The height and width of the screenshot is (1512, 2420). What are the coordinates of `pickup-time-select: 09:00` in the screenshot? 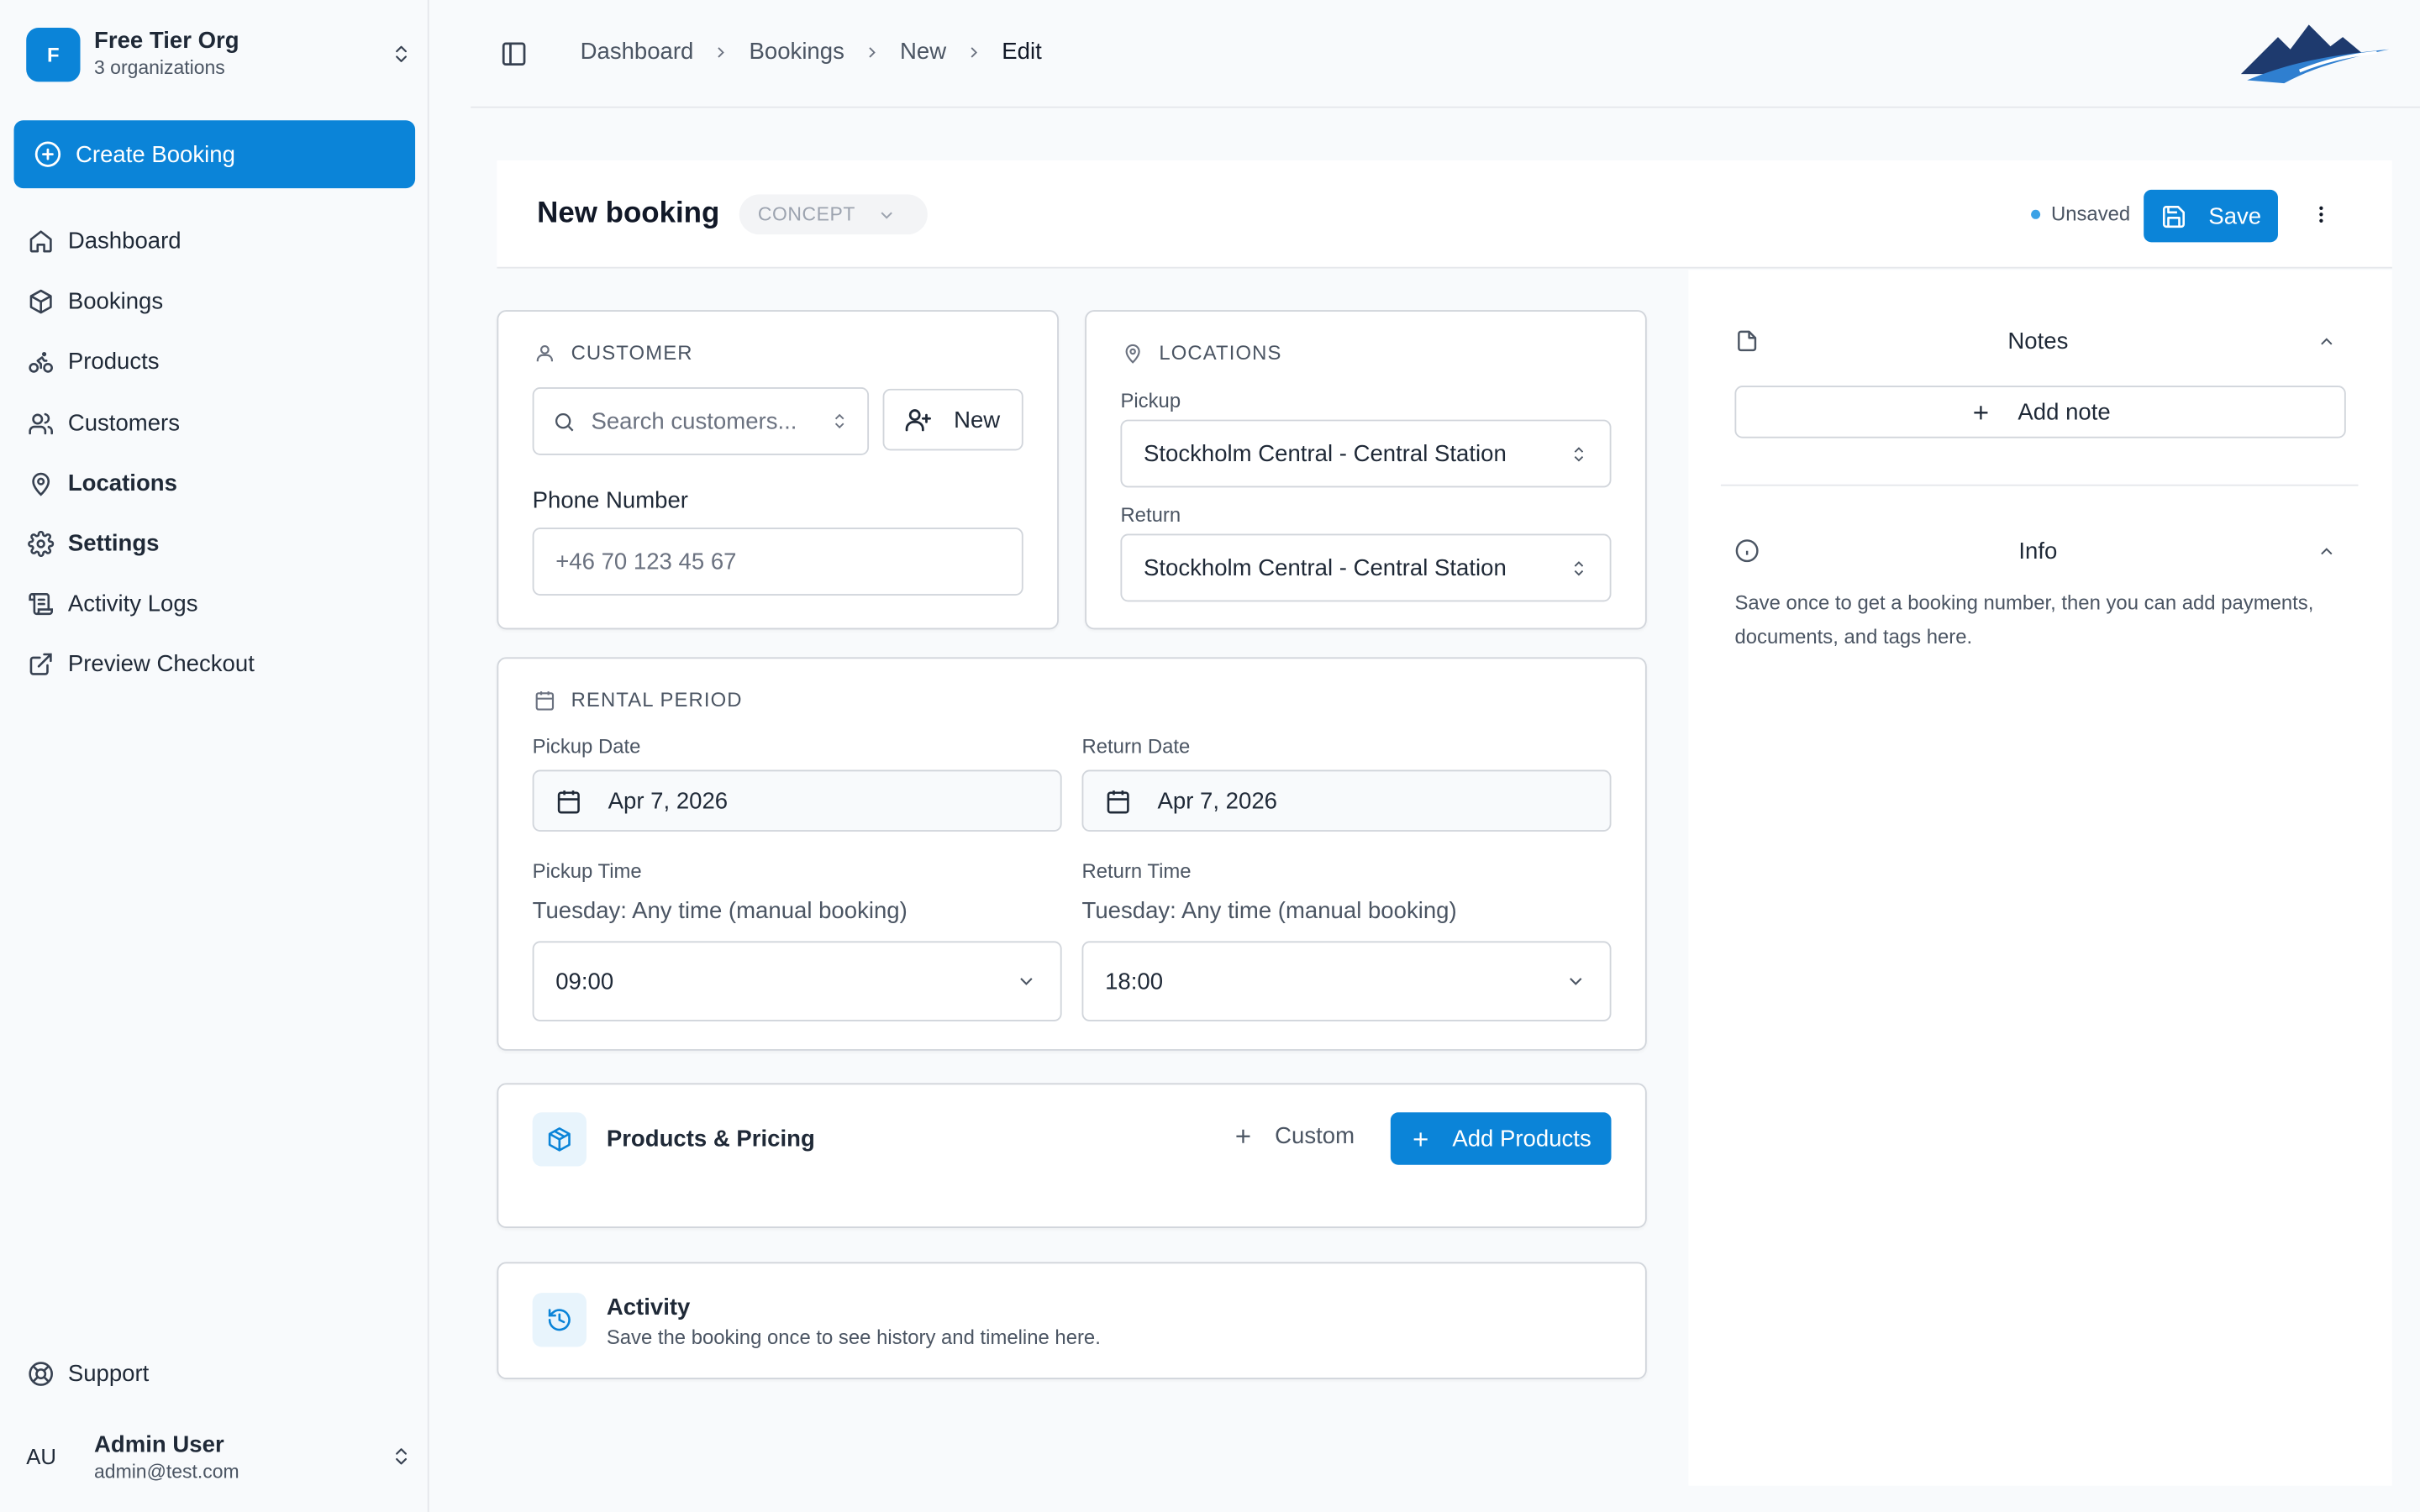 It's located at (797, 981).